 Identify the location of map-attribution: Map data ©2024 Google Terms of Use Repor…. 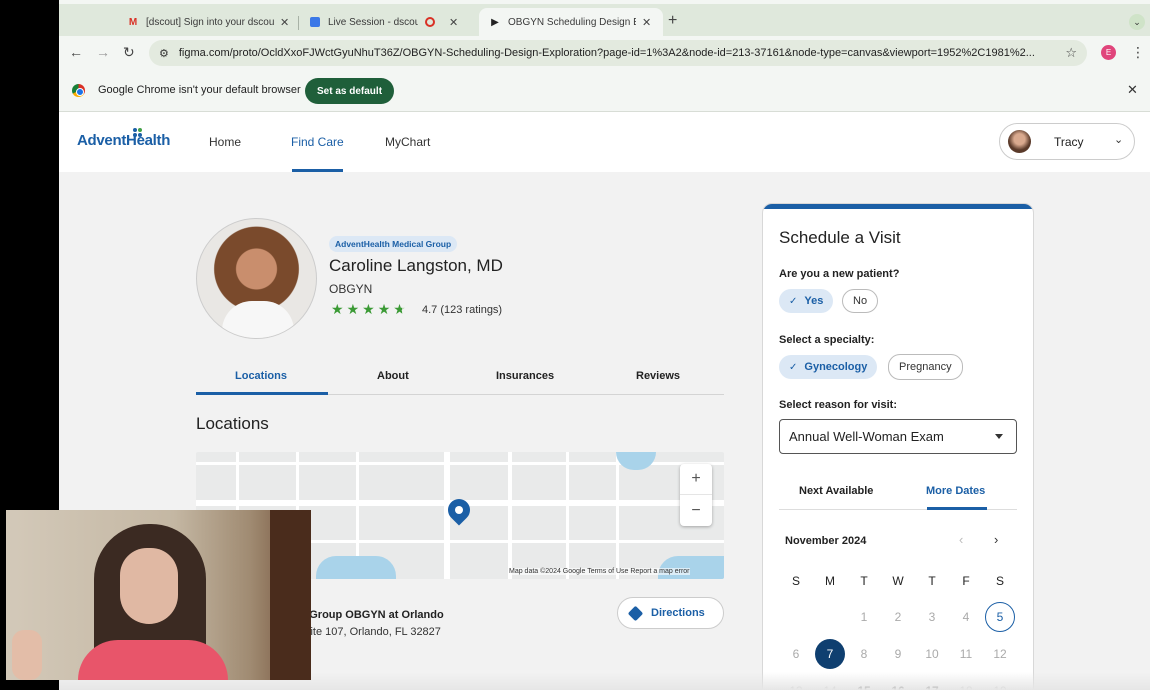
(599, 571).